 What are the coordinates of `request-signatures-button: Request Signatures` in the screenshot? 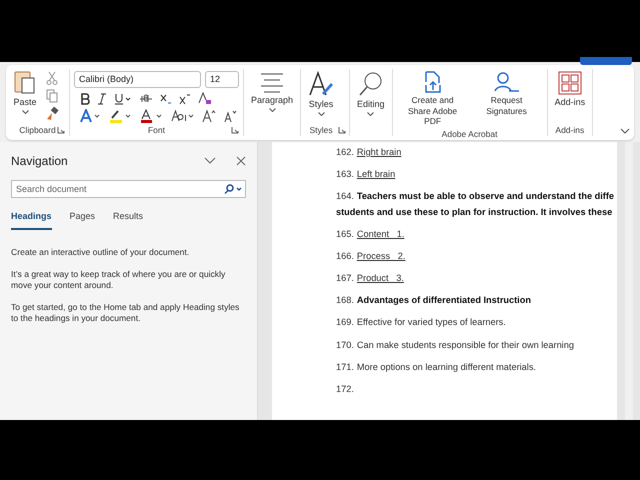 It's located at (506, 99).